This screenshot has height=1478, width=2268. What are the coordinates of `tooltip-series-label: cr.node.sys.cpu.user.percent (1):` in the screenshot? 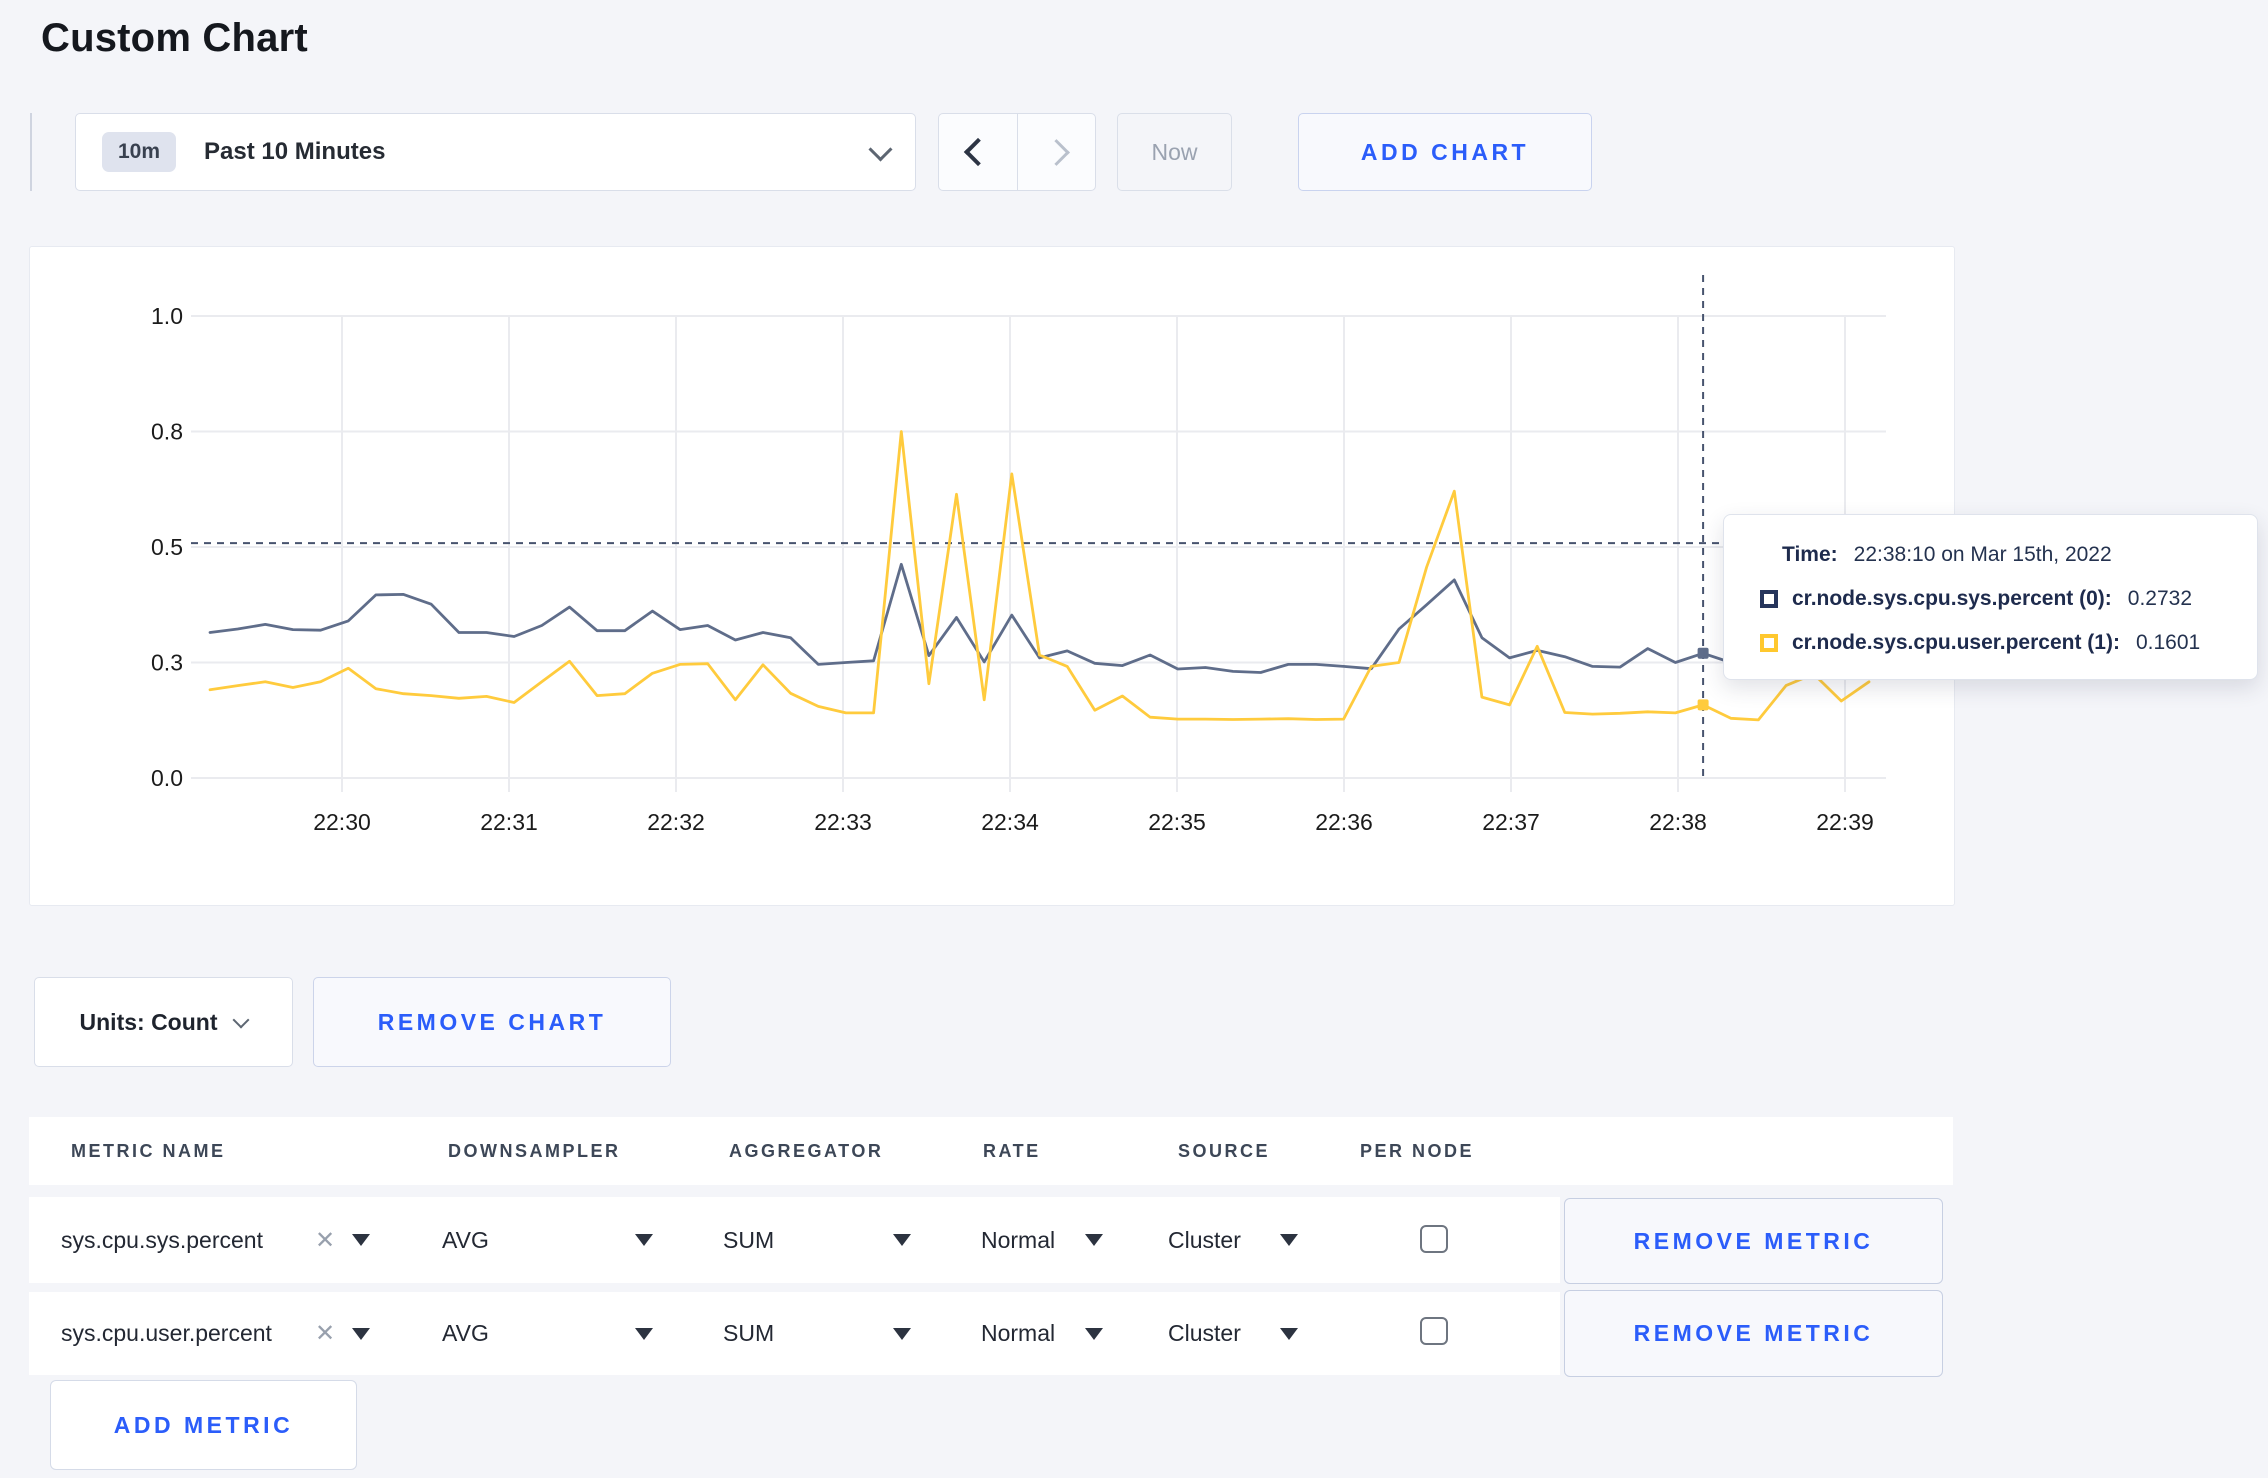 It's located at (1956, 642).